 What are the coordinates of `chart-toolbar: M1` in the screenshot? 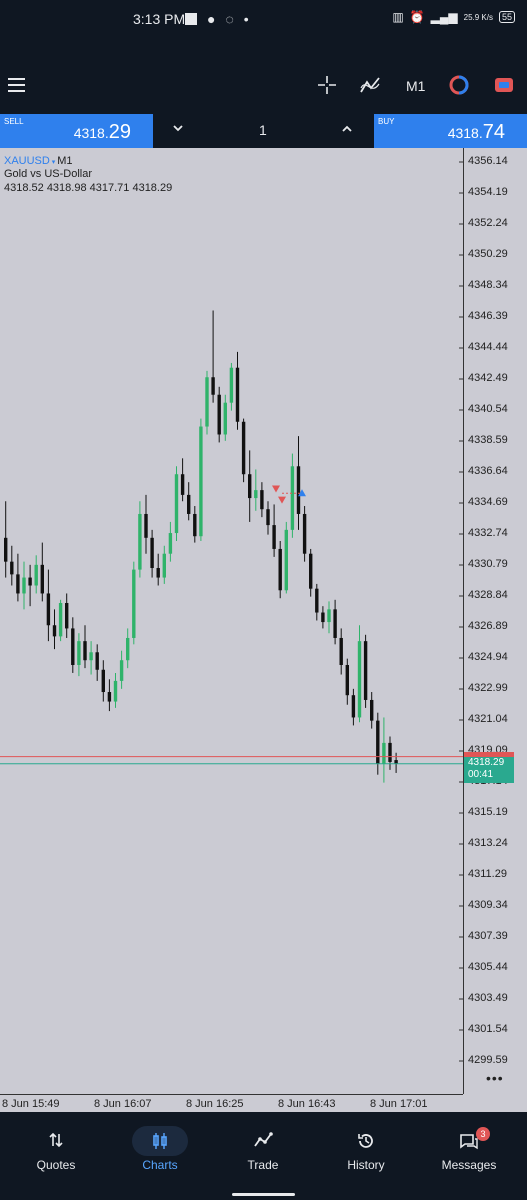 It's located at (263, 85).